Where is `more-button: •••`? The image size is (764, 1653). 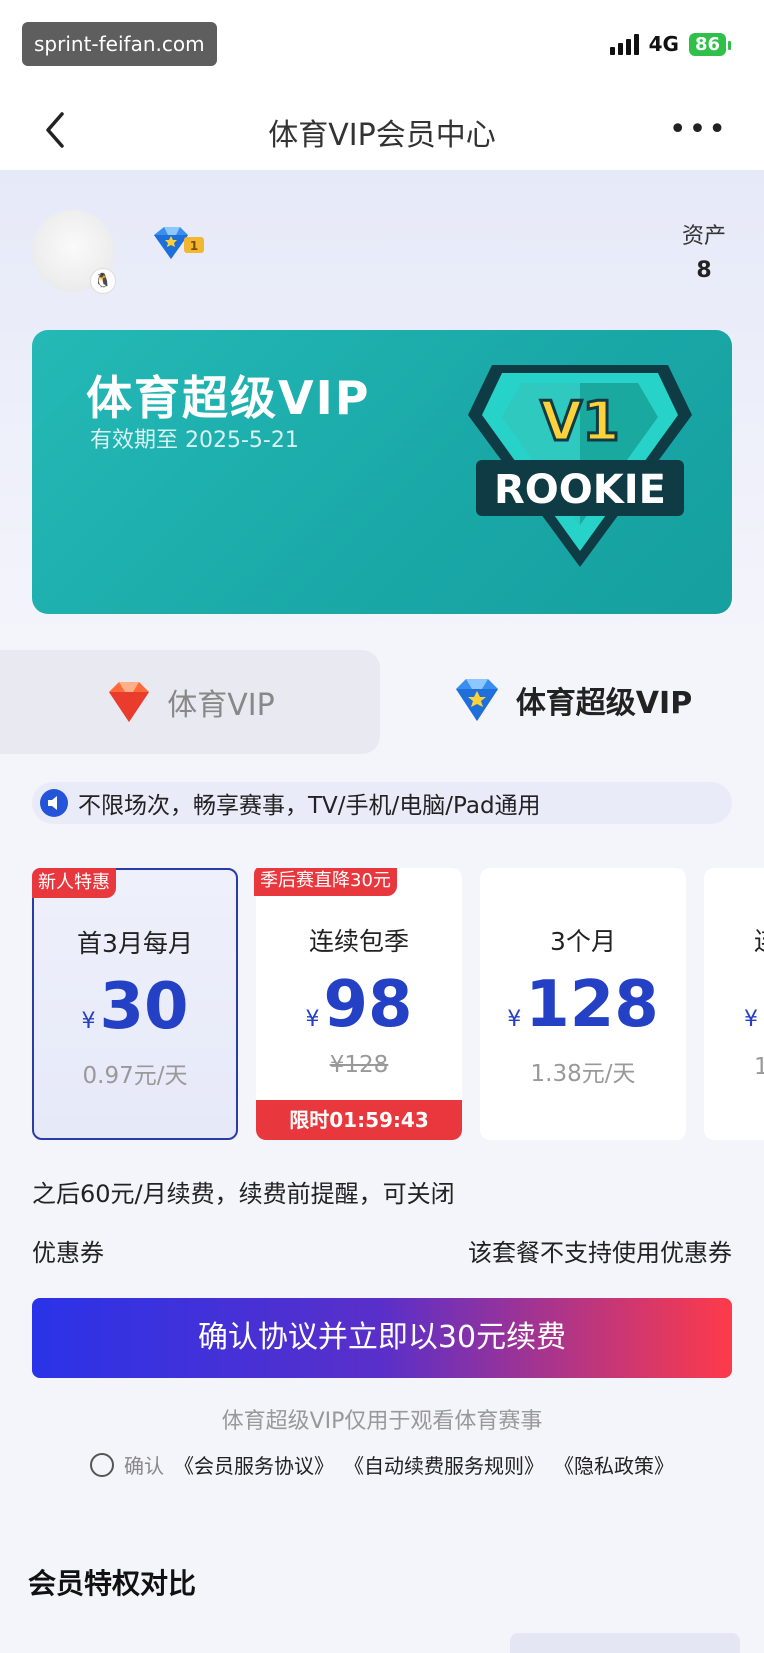
more-button: ••• is located at coordinates (698, 129).